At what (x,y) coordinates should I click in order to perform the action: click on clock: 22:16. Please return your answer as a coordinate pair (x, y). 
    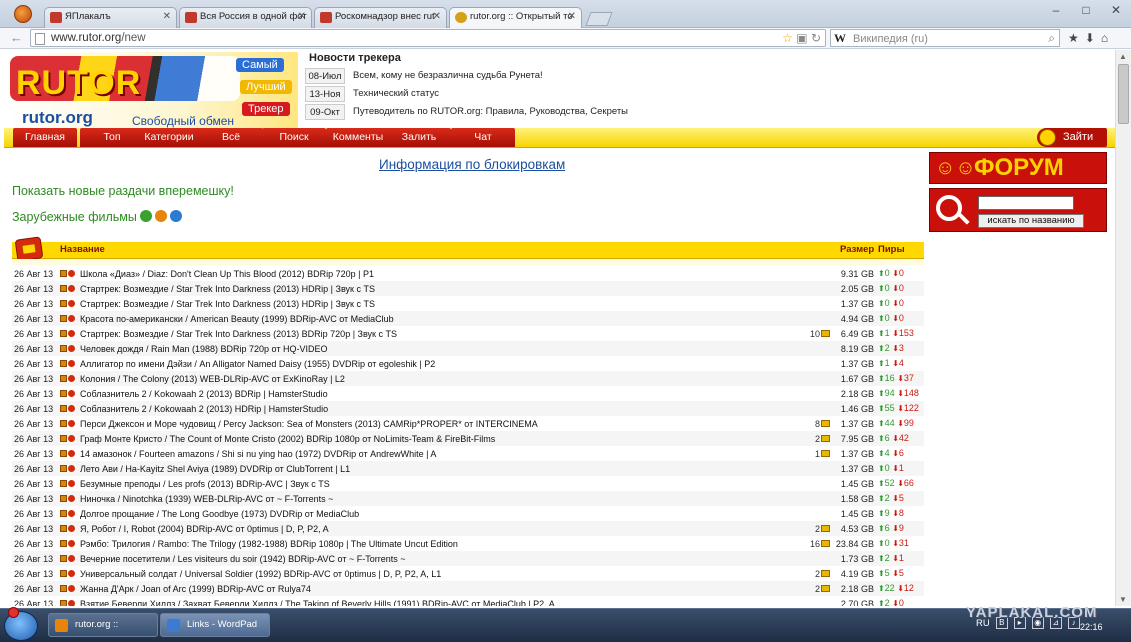
    Looking at the image, I should click on (1091, 627).